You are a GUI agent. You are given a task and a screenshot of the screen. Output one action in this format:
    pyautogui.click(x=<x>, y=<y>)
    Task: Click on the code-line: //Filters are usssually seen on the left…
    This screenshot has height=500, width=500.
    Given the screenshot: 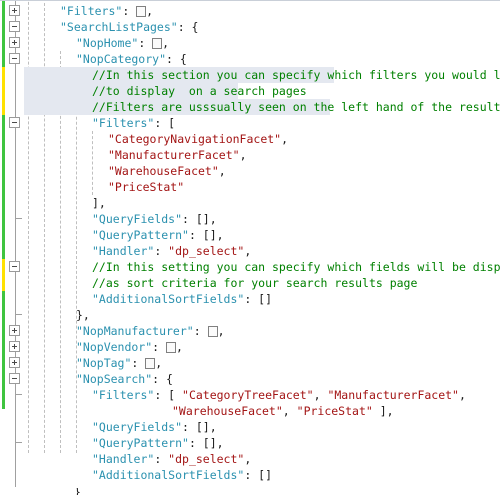 What is the action you would take?
    pyautogui.click(x=250, y=107)
    